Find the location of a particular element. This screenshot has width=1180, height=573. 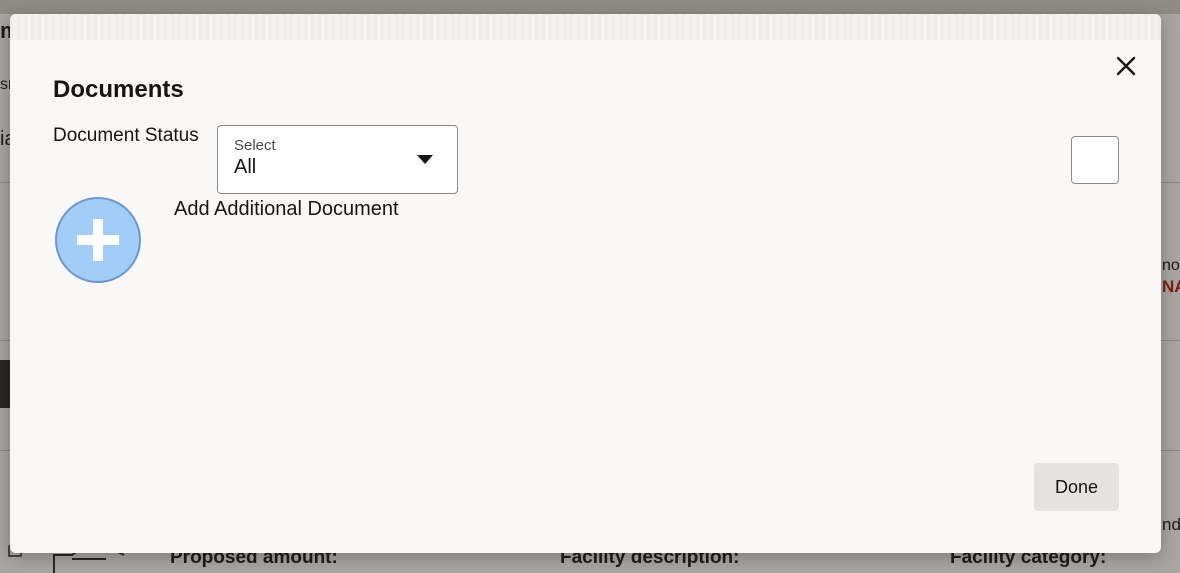

document-status-label: Document Status is located at coordinates (126, 135).